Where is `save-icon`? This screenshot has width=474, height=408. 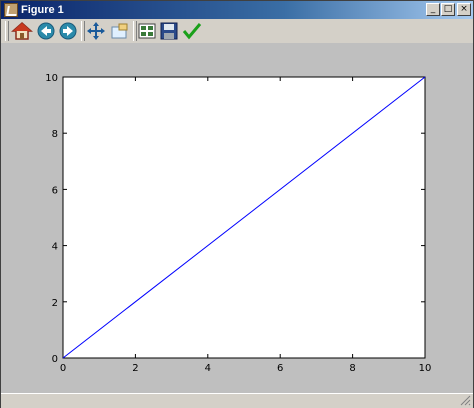
save-icon is located at coordinates (169, 31).